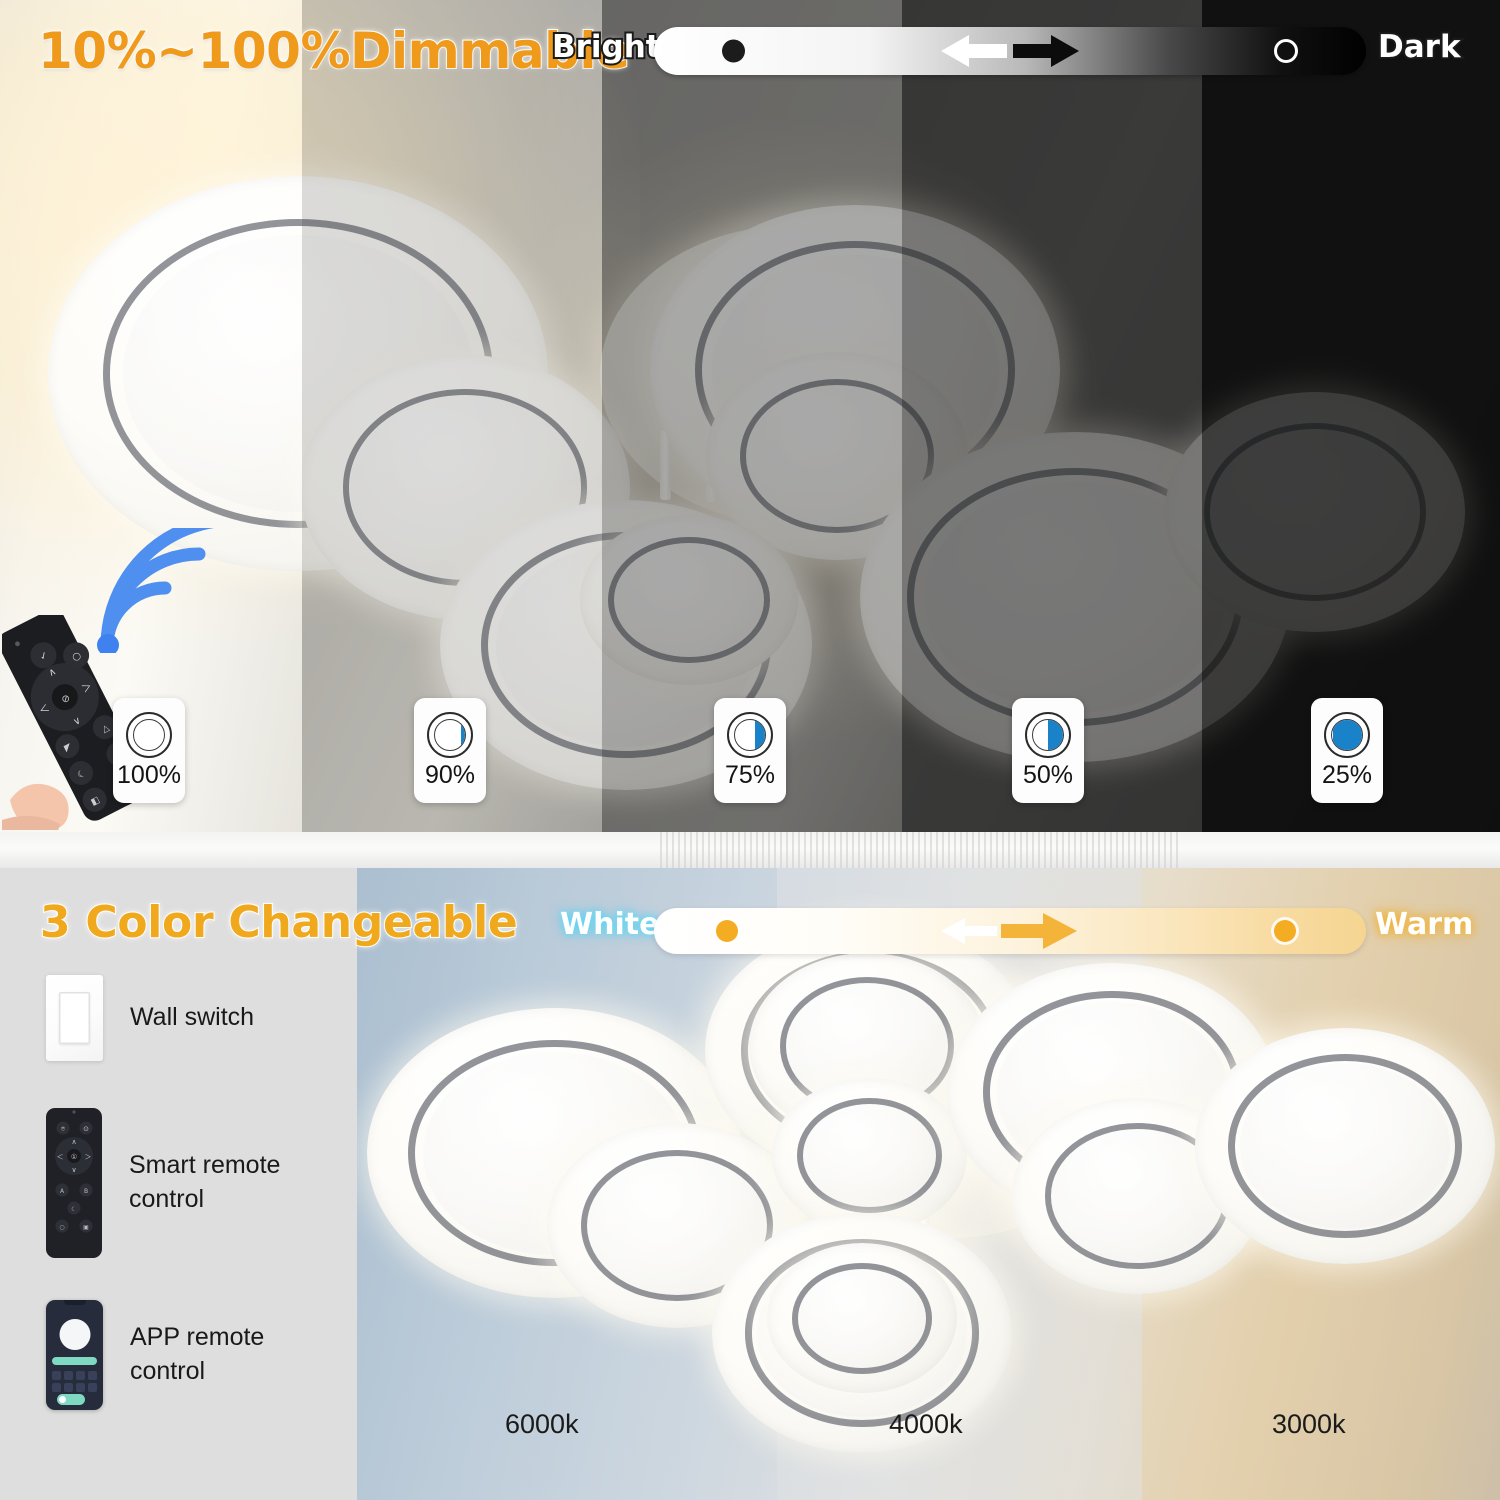  Describe the element at coordinates (74, 1355) in the screenshot. I see `phone-app-icon` at that location.